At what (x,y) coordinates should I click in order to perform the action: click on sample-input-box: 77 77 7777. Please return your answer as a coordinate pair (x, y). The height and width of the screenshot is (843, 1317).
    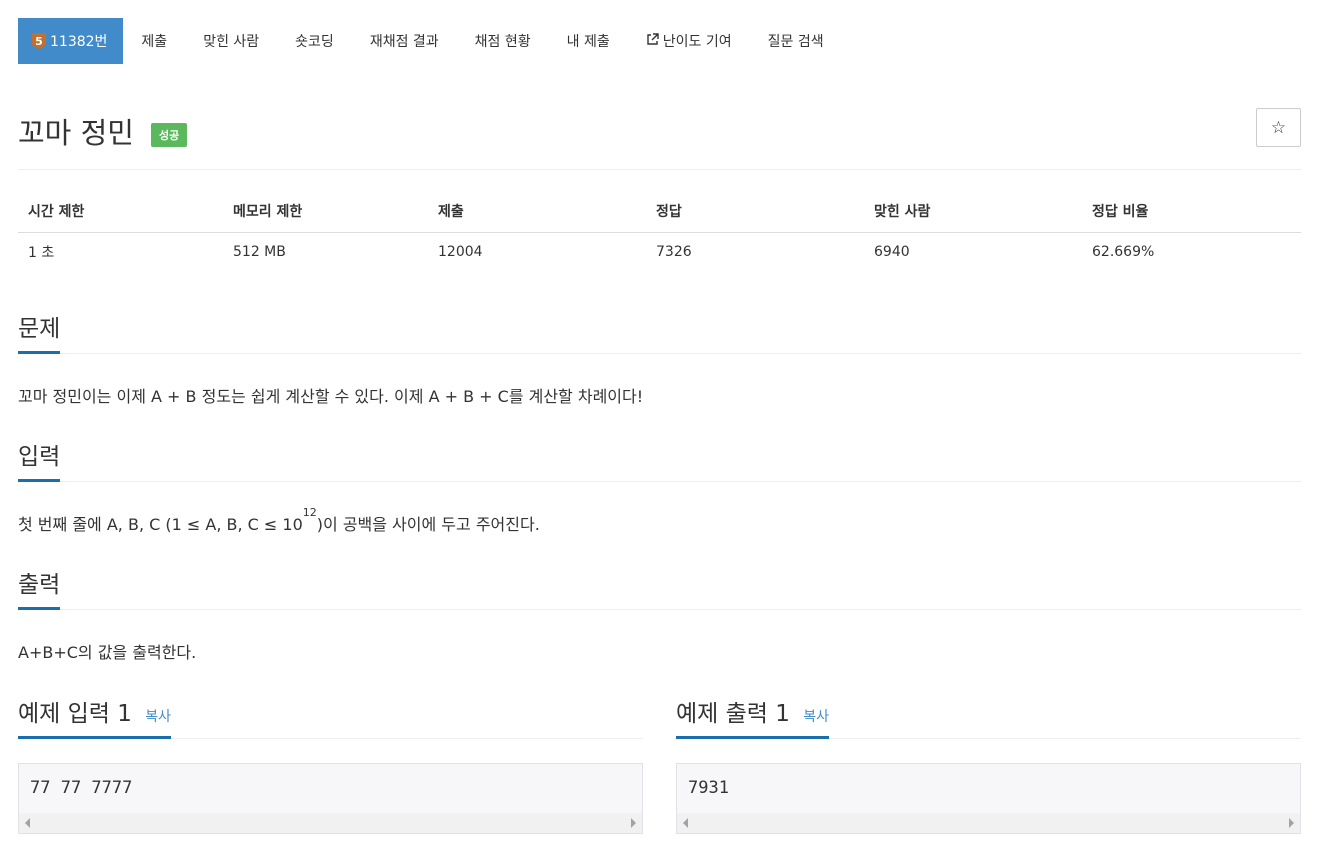
    Looking at the image, I should click on (330, 798).